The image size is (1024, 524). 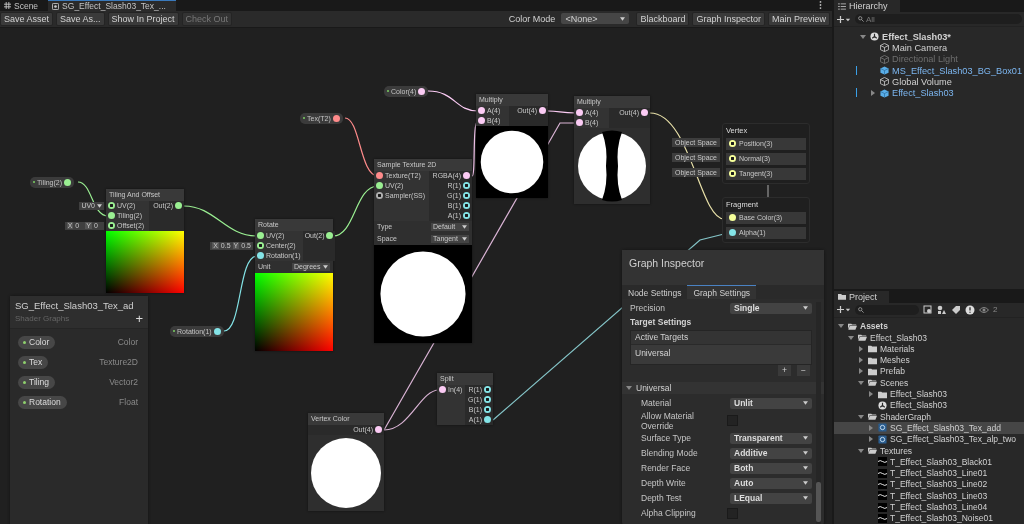 I want to click on search-field: All, so click(x=938, y=19).